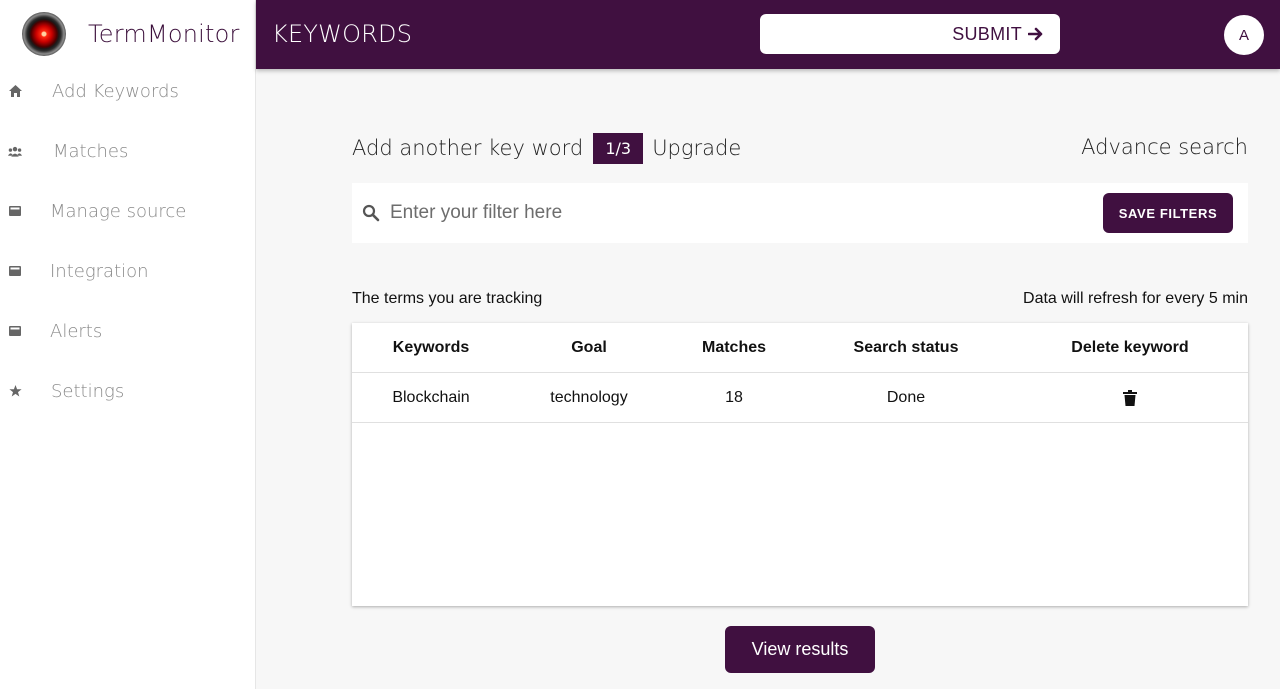  What do you see at coordinates (740, 213) in the screenshot?
I see `filter-input` at bounding box center [740, 213].